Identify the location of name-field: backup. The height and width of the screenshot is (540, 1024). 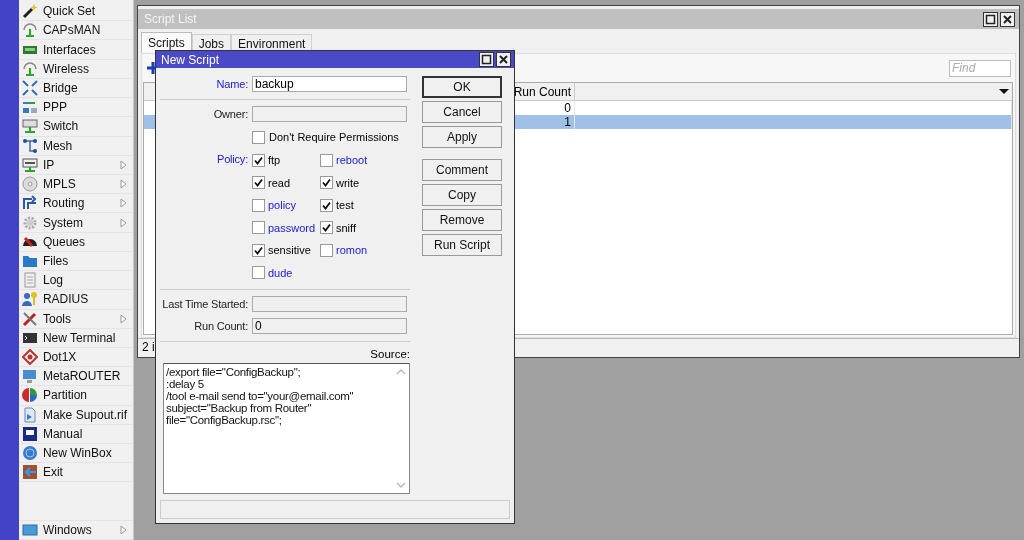
(329, 84).